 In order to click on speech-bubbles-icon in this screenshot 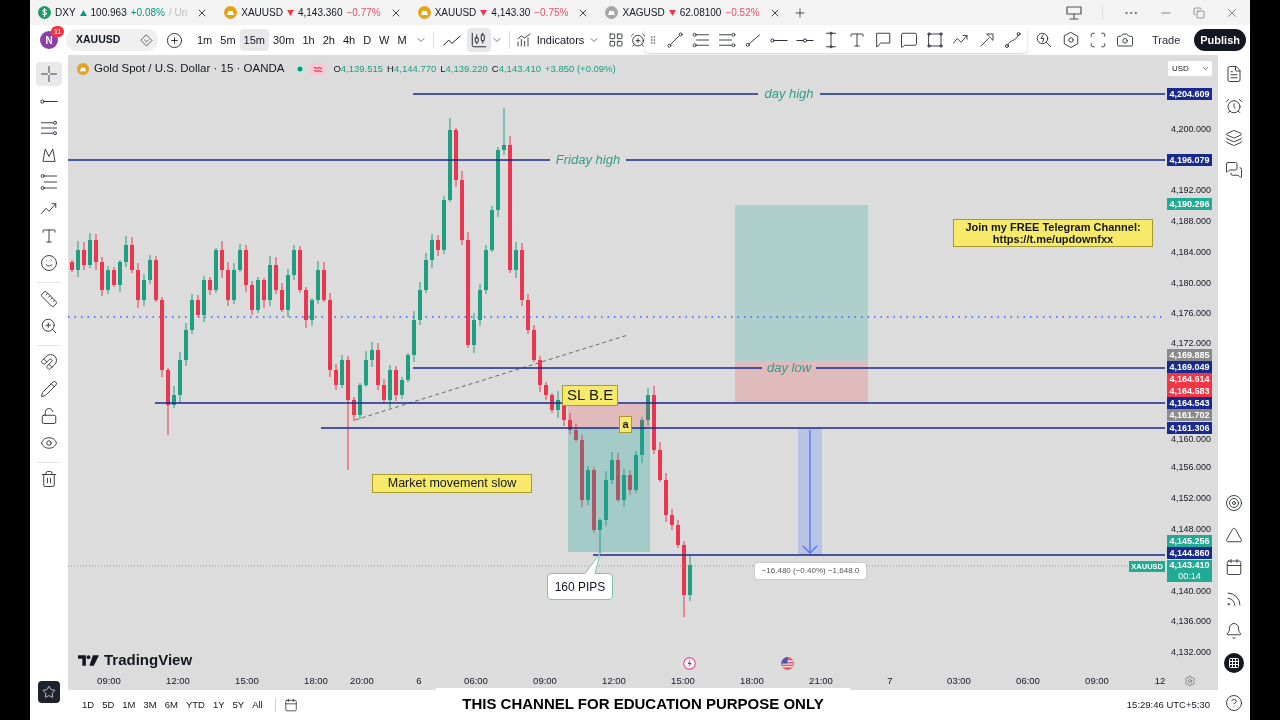, I will do `click(1234, 170)`.